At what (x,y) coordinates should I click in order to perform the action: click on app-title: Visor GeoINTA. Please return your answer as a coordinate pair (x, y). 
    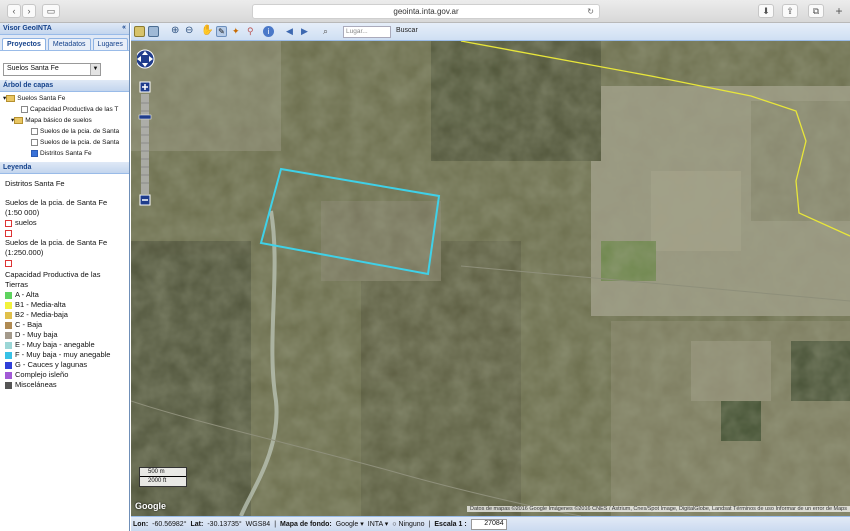
    Looking at the image, I should click on (27, 28).